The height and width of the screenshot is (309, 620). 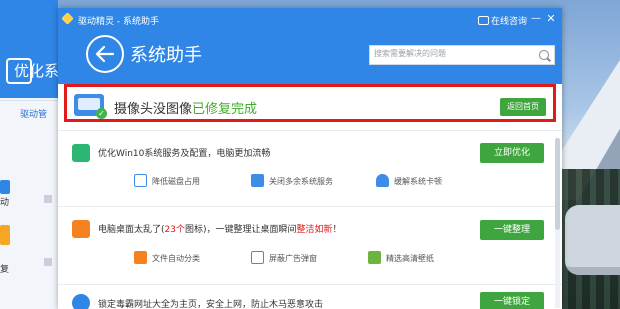 What do you see at coordinates (310, 20) in the screenshot?
I see `title-bar: 驱动精灵 - 系统助手 在线咨询 — ✕` at bounding box center [310, 20].